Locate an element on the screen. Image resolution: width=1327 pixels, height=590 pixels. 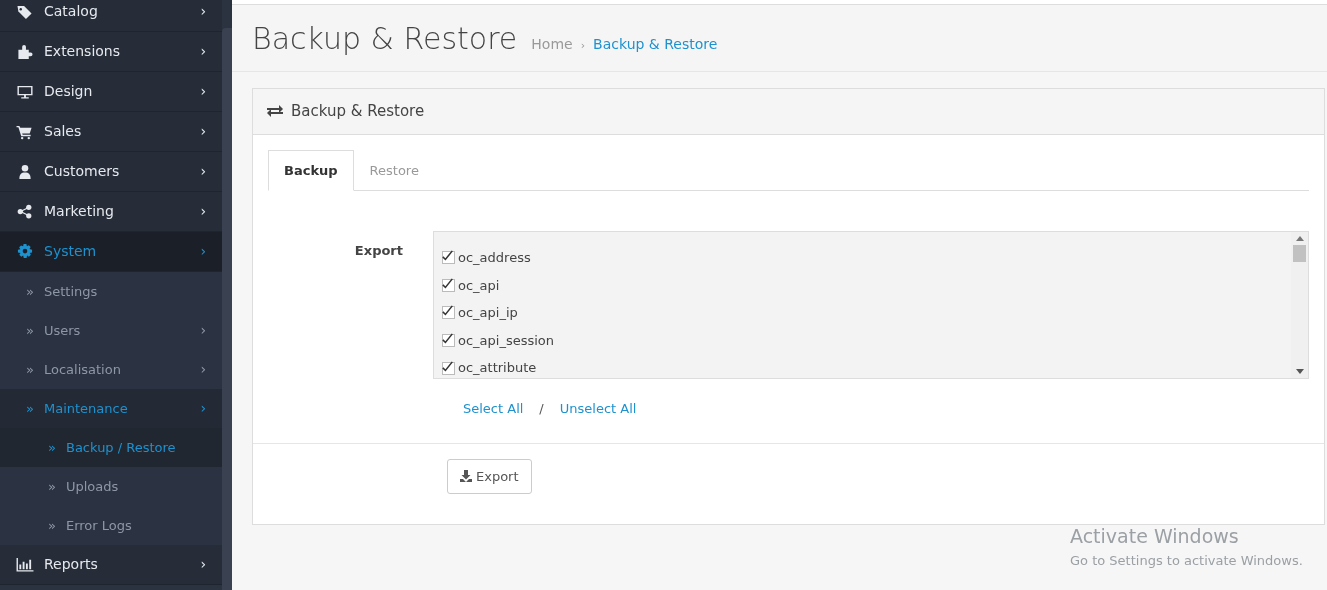
tag-icon is located at coordinates (25, 11).